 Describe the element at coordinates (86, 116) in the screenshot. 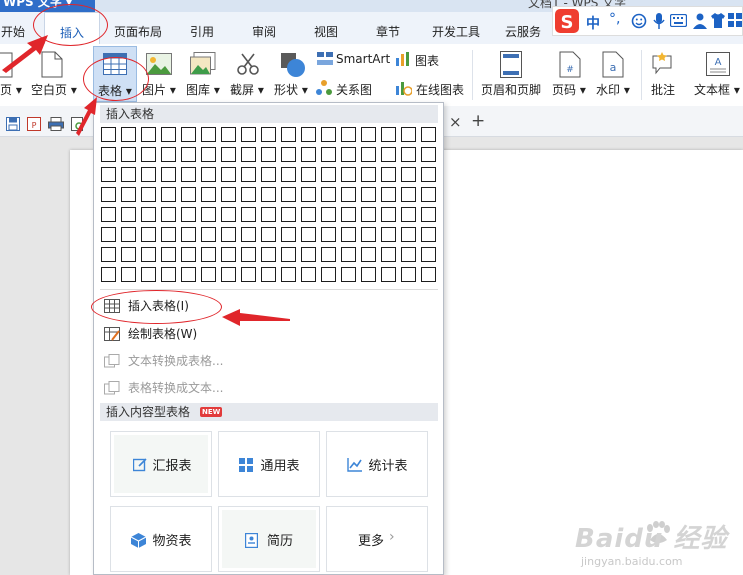

I see `annotation-arrow-table-button` at that location.